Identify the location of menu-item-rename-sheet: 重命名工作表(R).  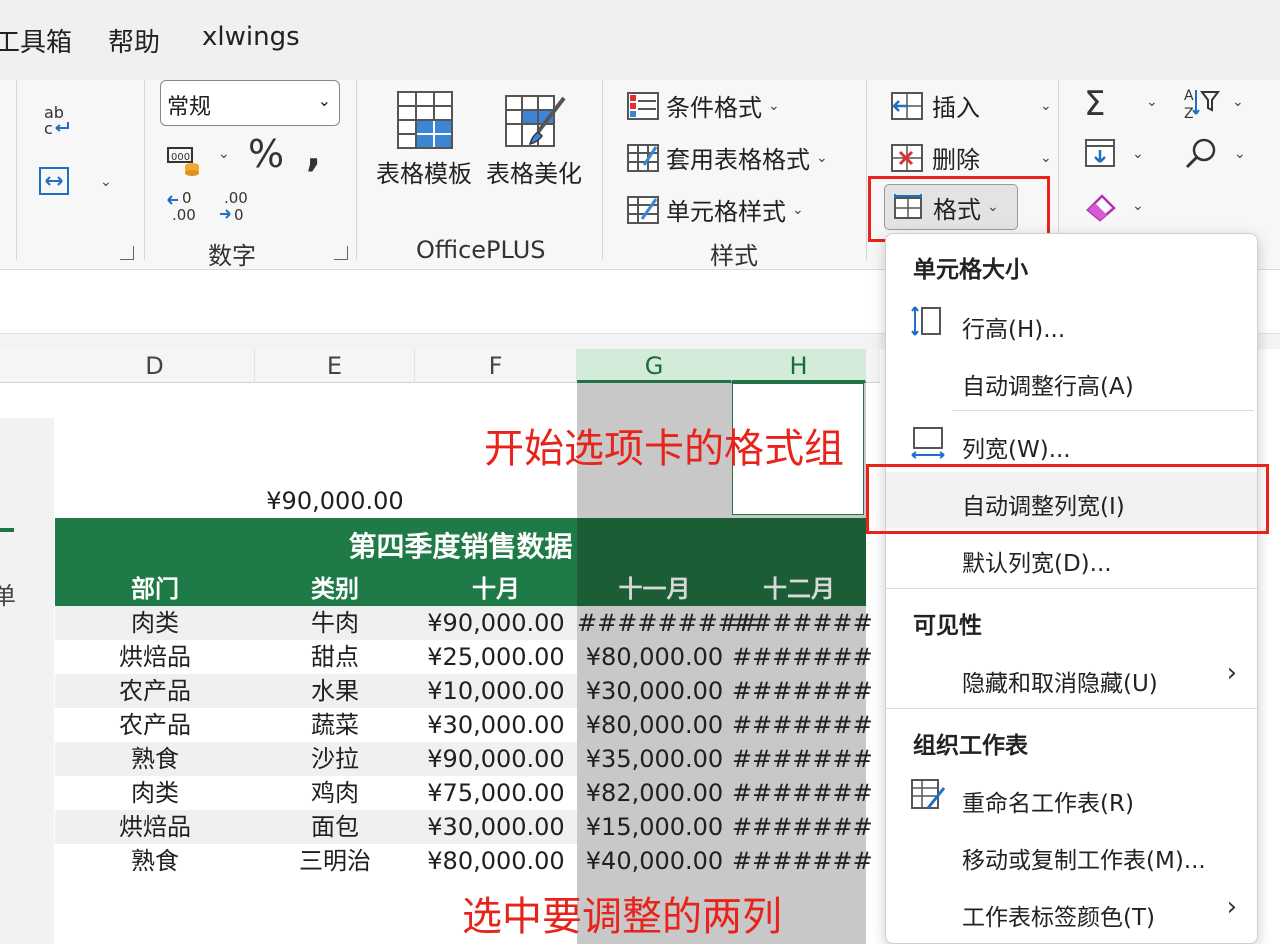
(1048, 801).